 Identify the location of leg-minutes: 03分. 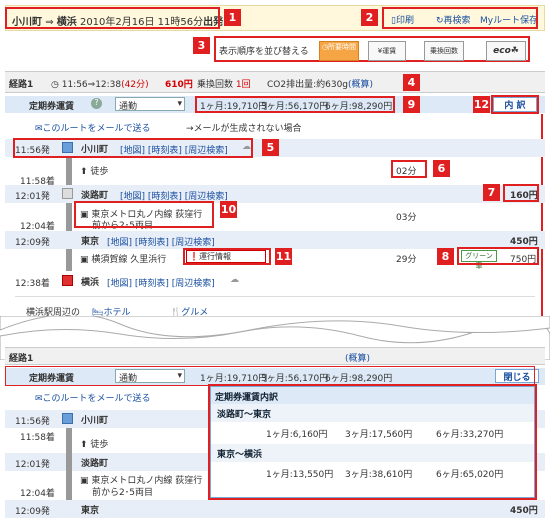
(406, 218).